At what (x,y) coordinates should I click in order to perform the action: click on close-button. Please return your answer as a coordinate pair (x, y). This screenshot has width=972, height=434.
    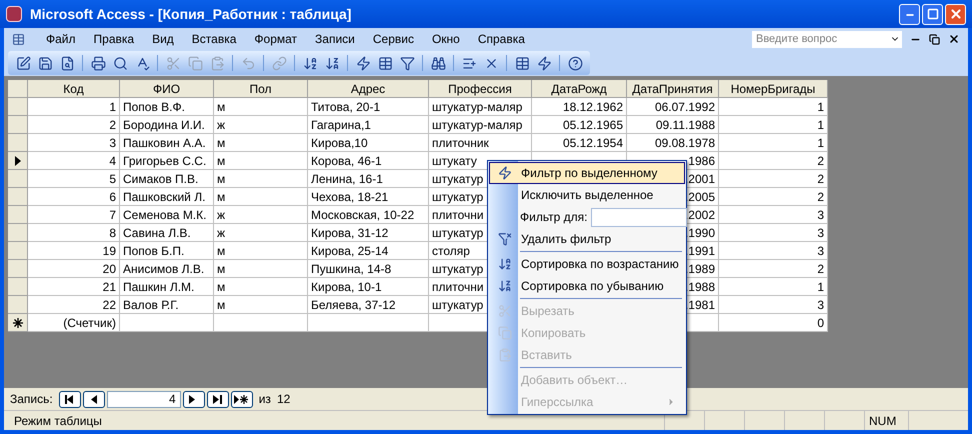
    Looking at the image, I should click on (955, 14).